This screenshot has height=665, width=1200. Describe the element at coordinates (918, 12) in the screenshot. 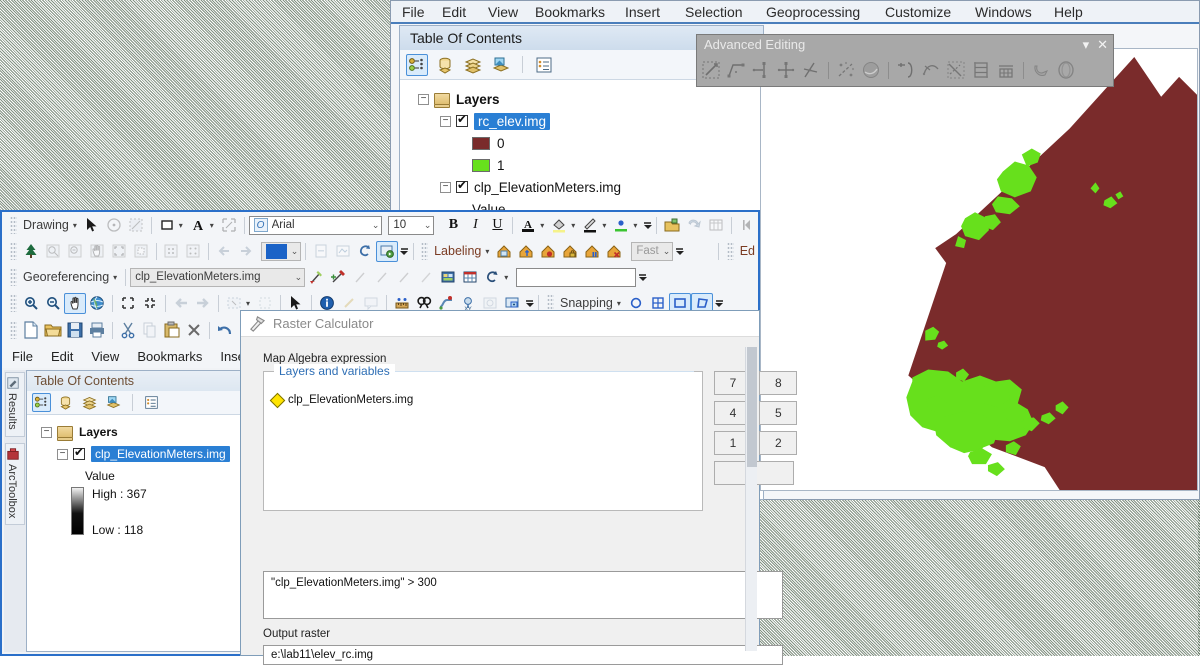

I see `menu-item-customize: Customize` at that location.